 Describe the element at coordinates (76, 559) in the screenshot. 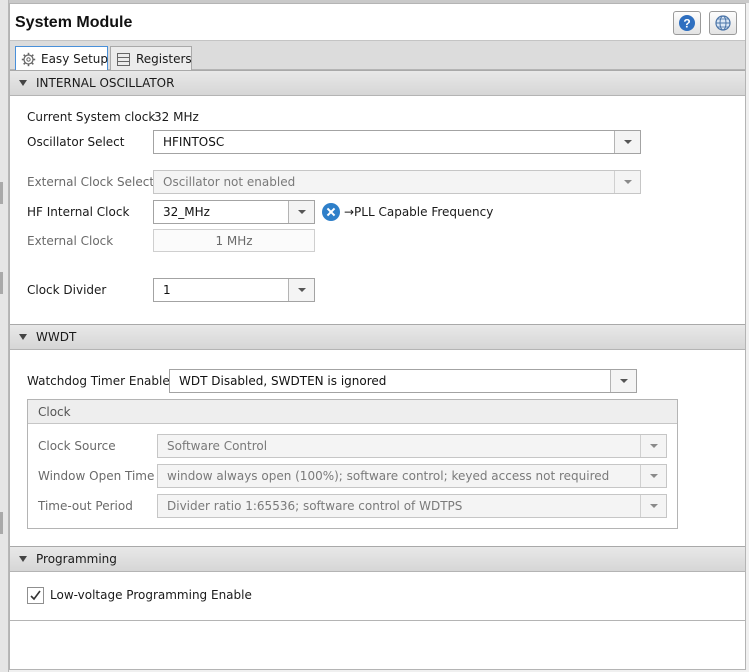

I see `section-title: Programming` at that location.